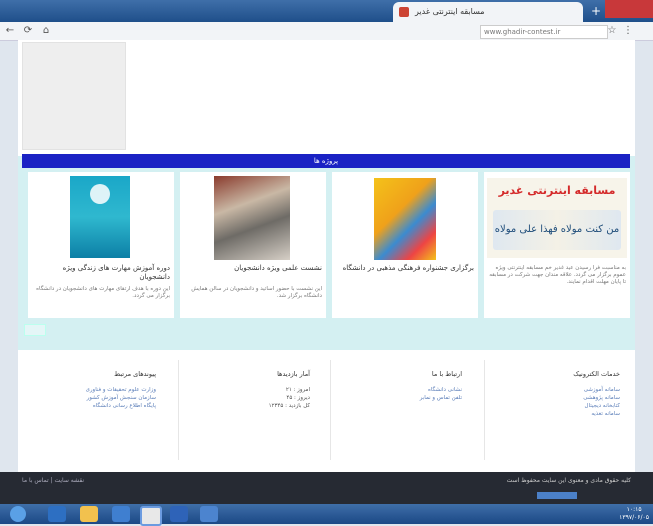 The height and width of the screenshot is (526, 653). I want to click on card-image-logo-icon, so click(100, 194).